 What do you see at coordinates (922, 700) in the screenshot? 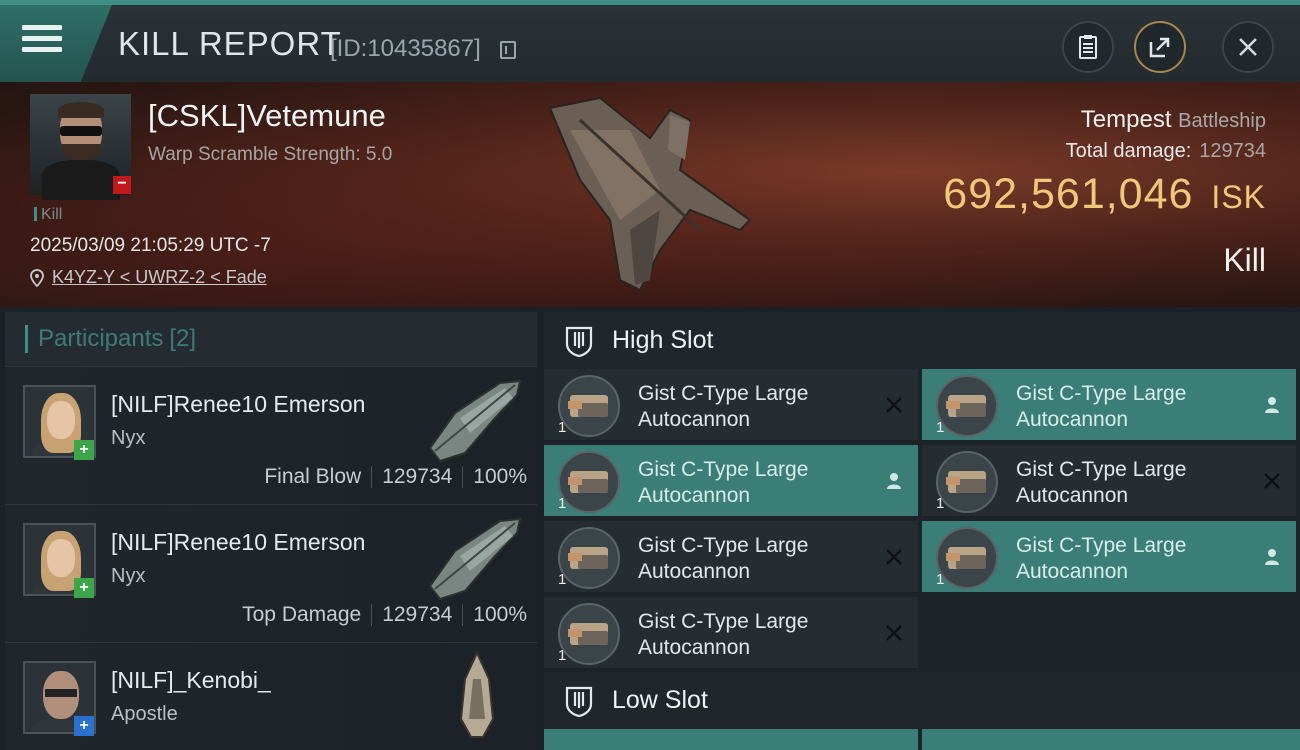
I see `low-slot-header: Low Slot` at bounding box center [922, 700].